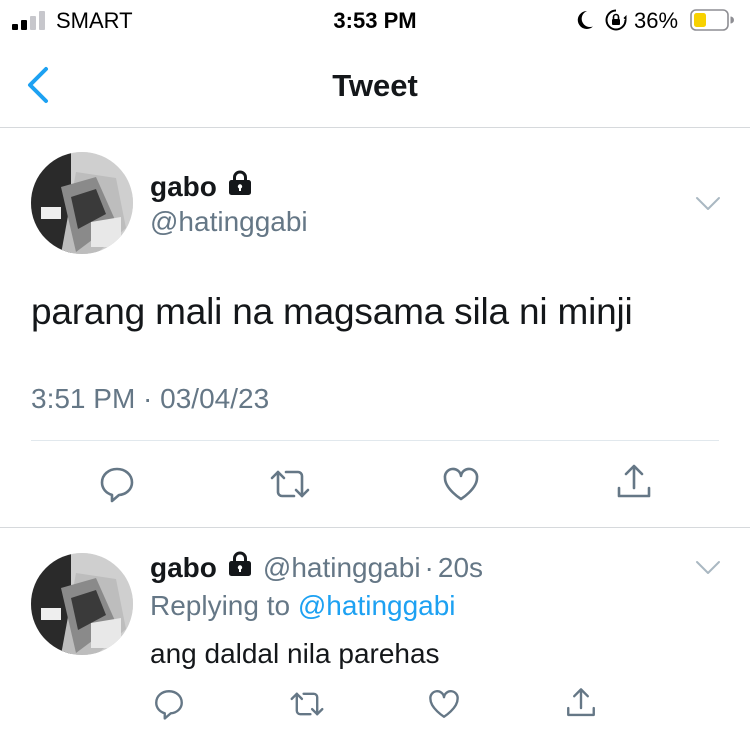 The width and height of the screenshot is (750, 737). I want to click on page-title: Tweet, so click(375, 85).